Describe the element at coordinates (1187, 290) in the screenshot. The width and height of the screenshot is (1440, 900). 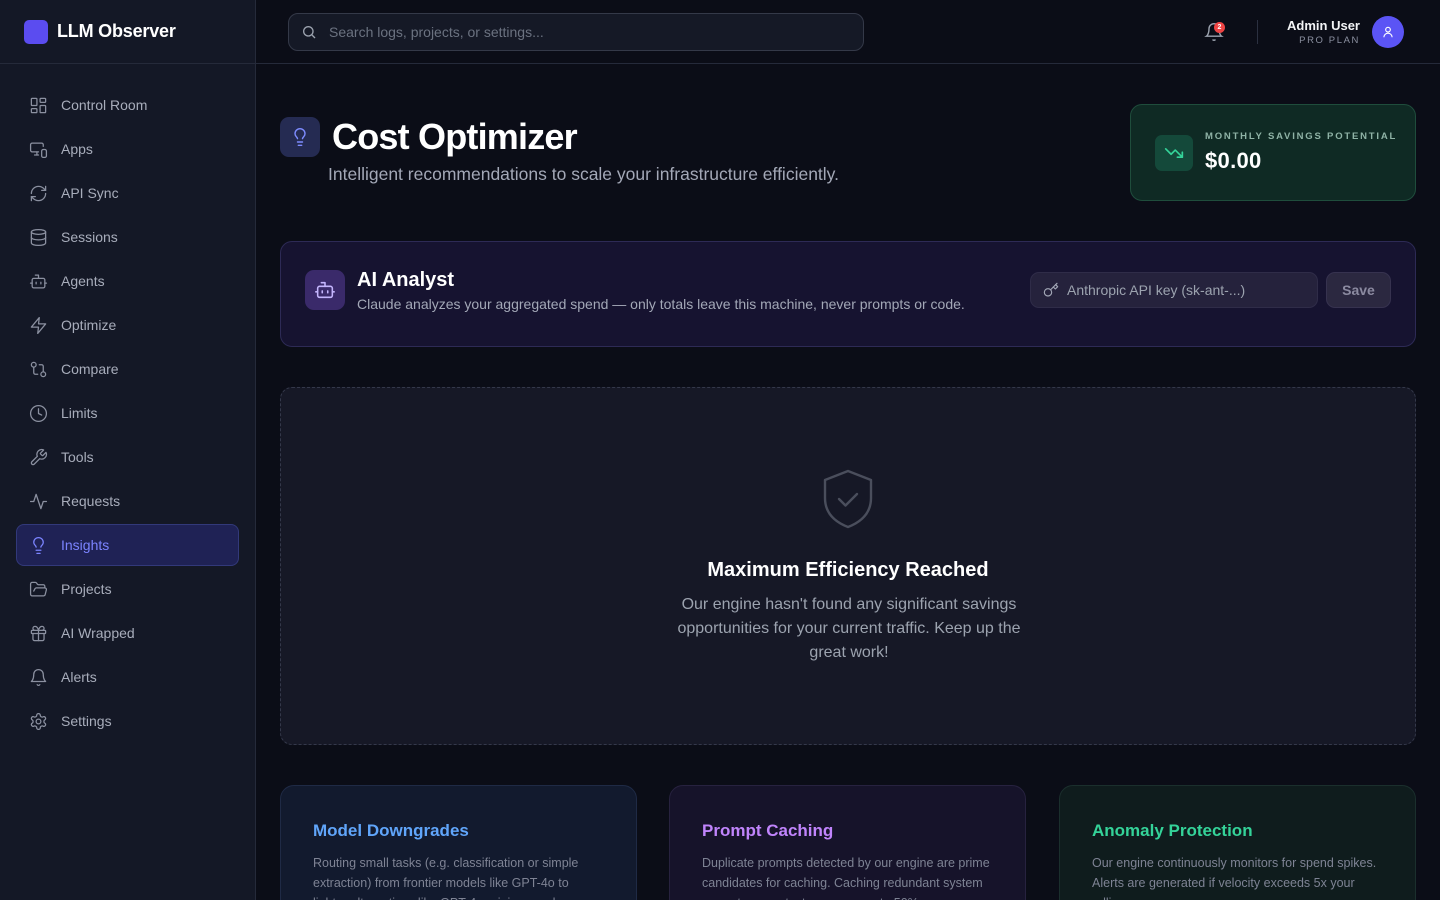
I see `api-key-input` at that location.